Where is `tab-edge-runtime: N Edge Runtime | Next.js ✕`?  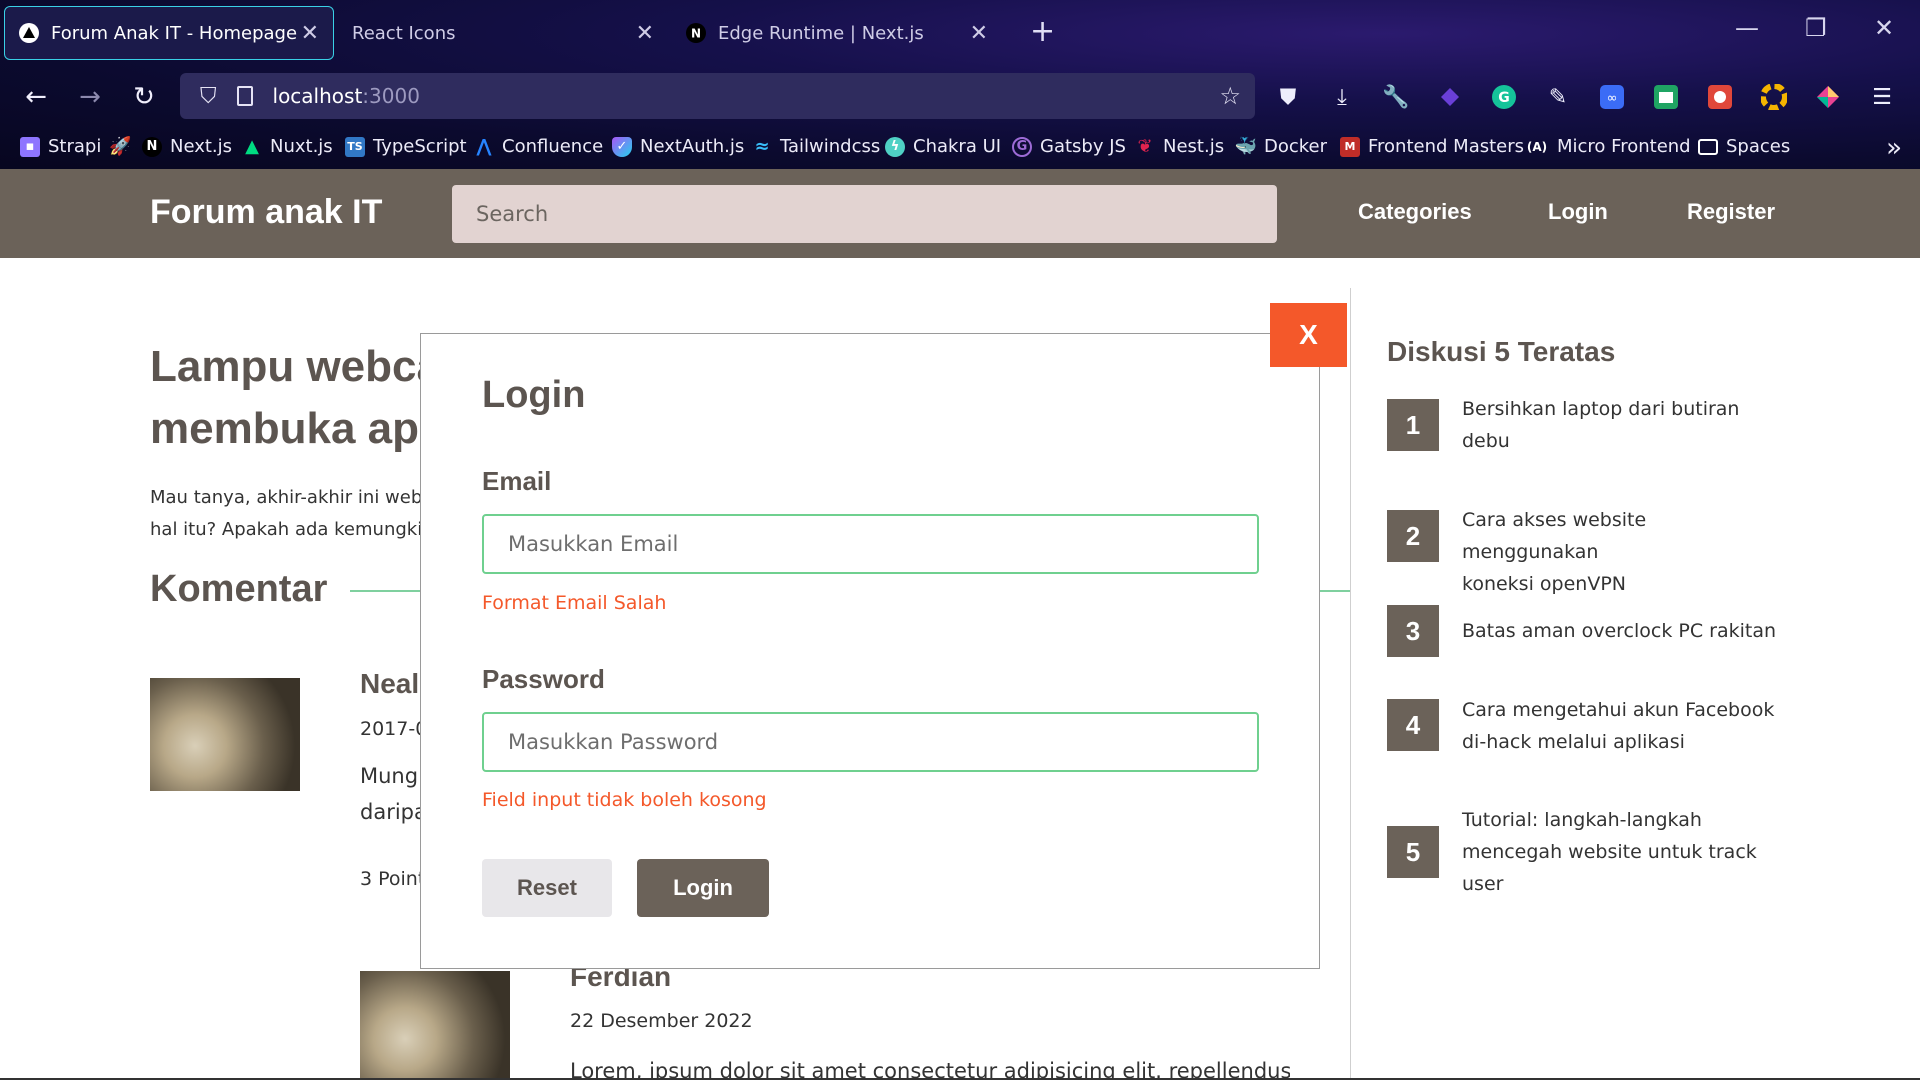 tab-edge-runtime: N Edge Runtime | Next.js ✕ is located at coordinates (837, 33).